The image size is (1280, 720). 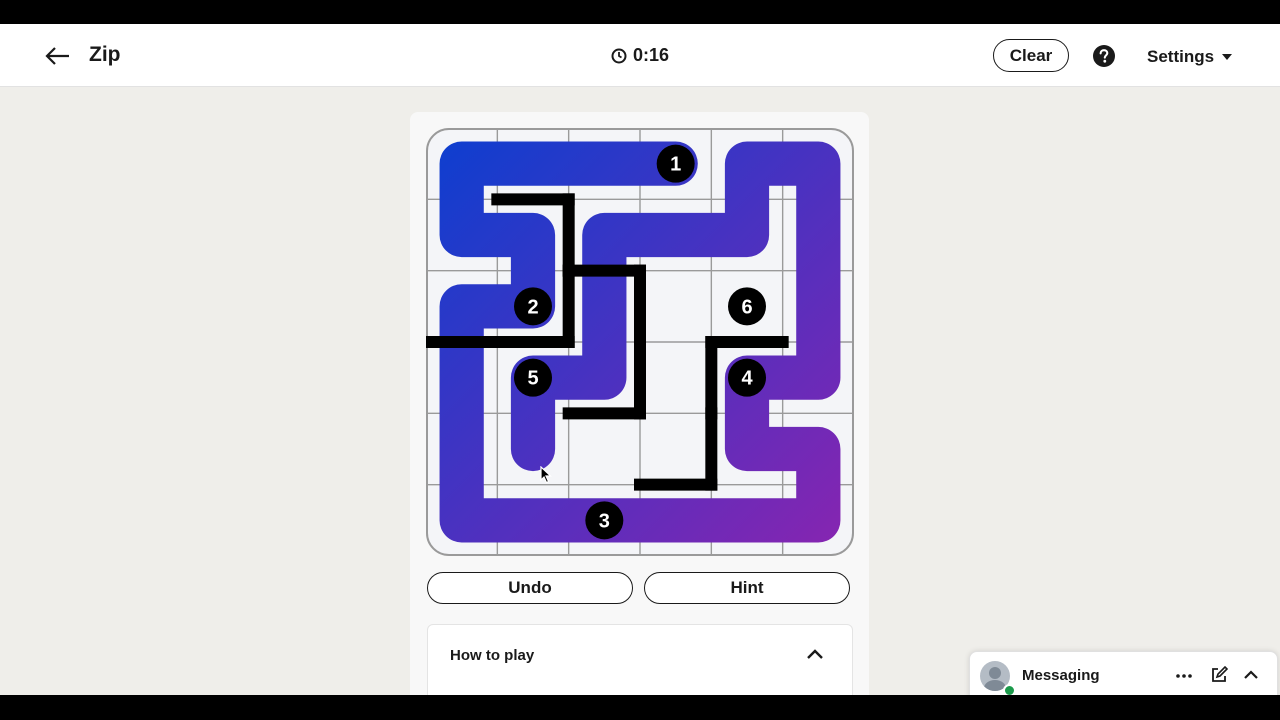 What do you see at coordinates (1181, 56) in the screenshot?
I see `settings-label: Settings` at bounding box center [1181, 56].